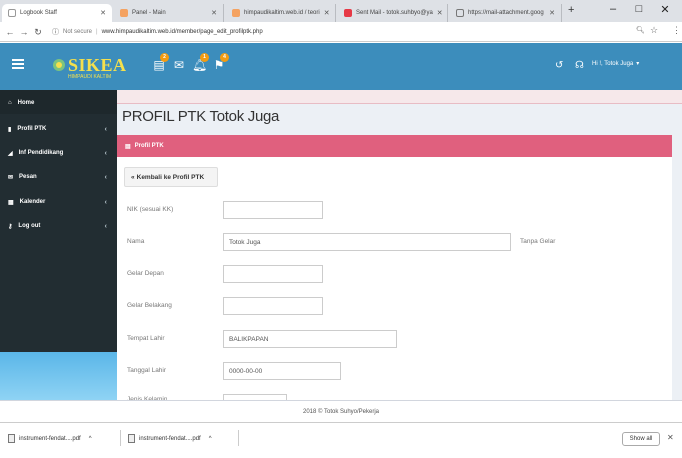 The height and width of the screenshot is (458, 682). What do you see at coordinates (58, 202) in the screenshot?
I see `sidebar-item-kalender: ▦ Kalender ‹` at bounding box center [58, 202].